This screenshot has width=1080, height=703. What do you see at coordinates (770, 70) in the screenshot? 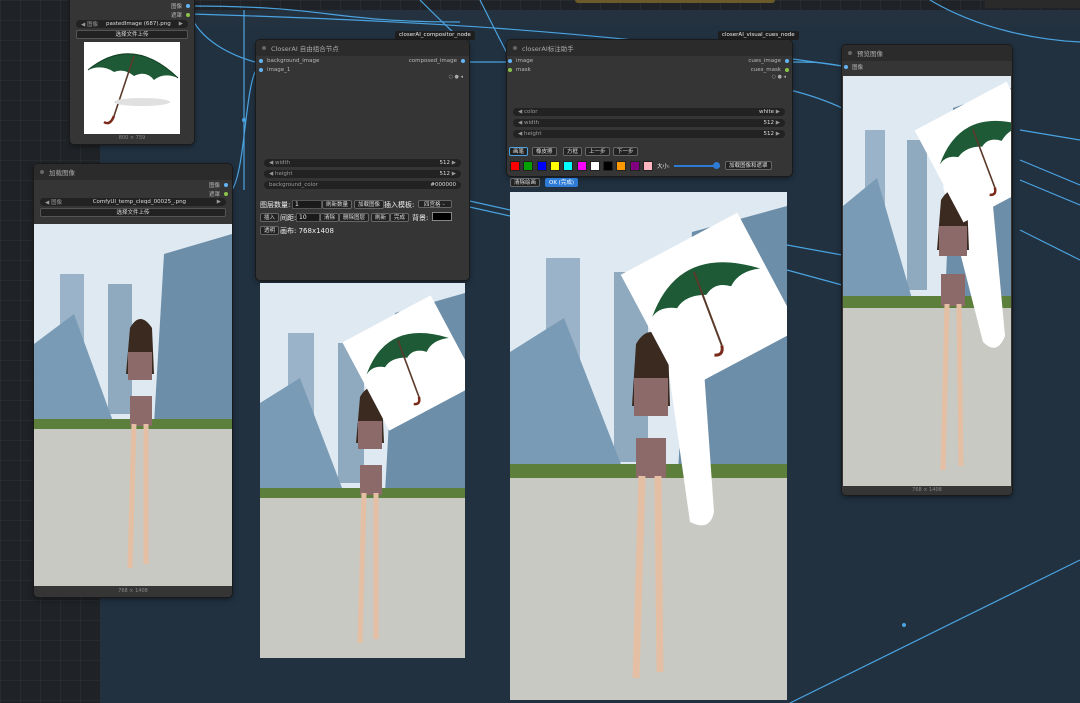
I see `output-cues-mask: cues_mask` at bounding box center [770, 70].